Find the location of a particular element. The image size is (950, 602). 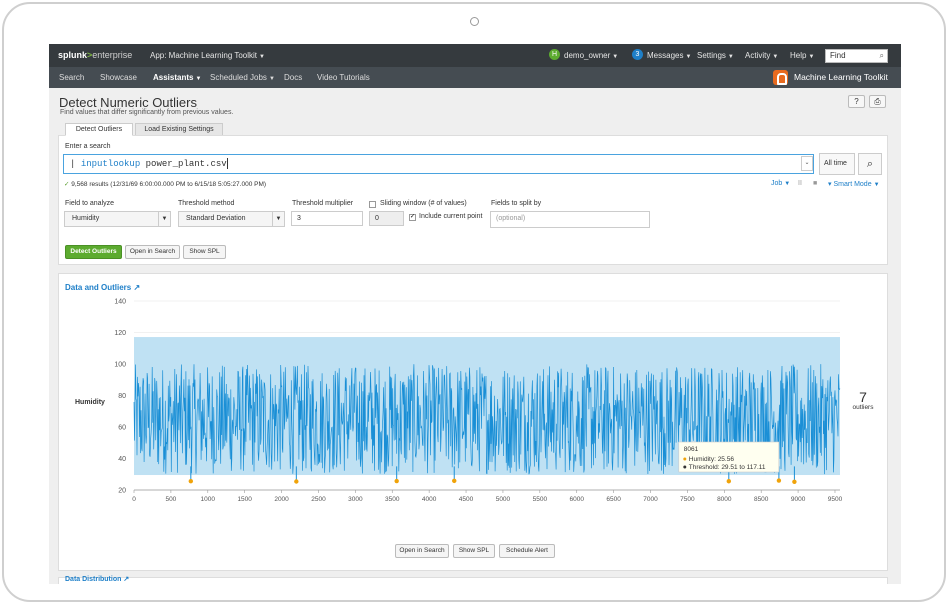

camera-icon is located at coordinates (474, 21).